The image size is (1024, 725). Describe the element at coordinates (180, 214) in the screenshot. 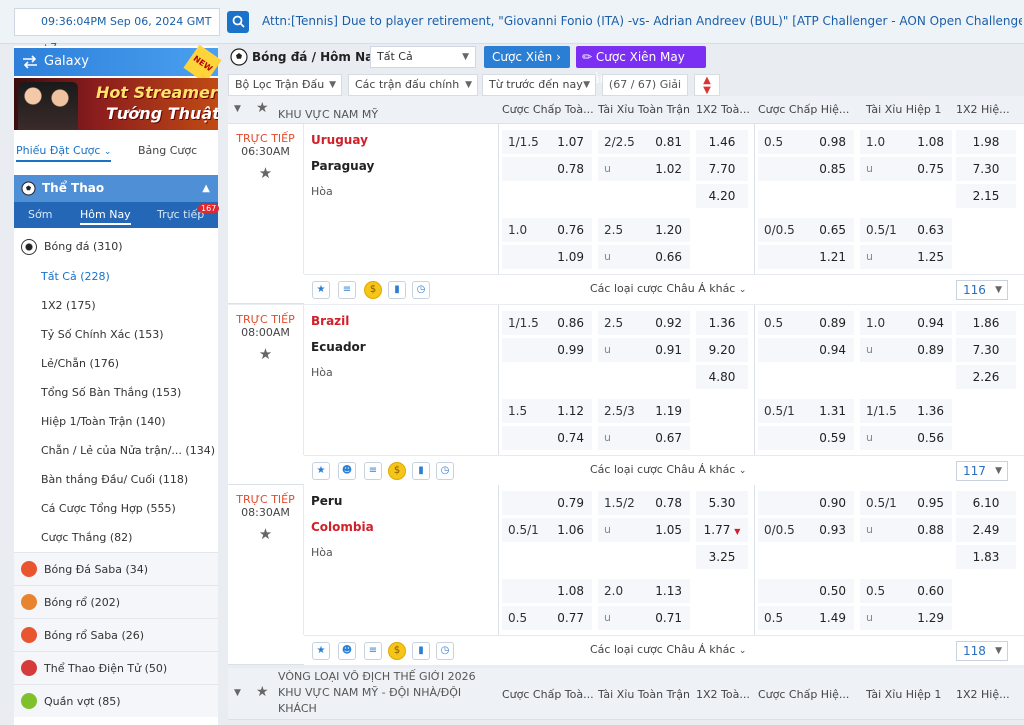

I see `subtab-live: Trực tiếp` at that location.